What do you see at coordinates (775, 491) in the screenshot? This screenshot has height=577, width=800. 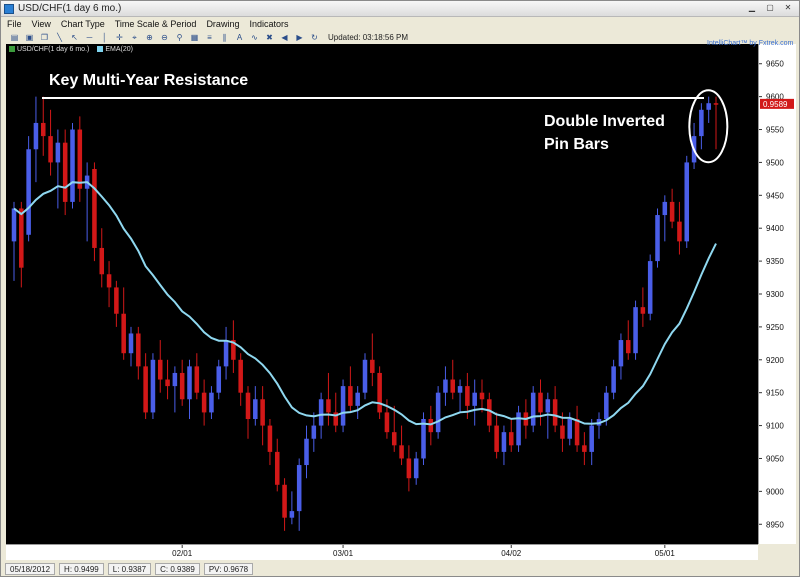 I see `price-tick-label: 9000` at bounding box center [775, 491].